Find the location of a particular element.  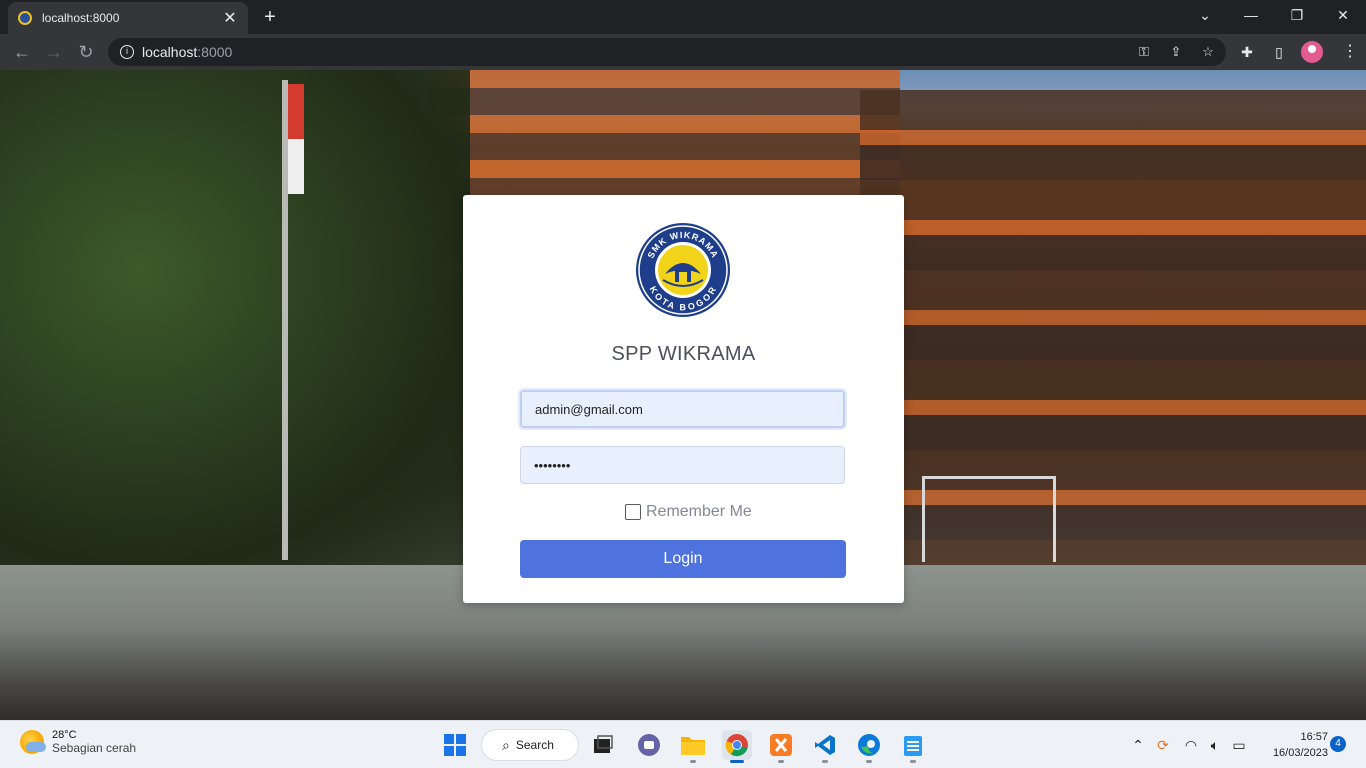

search-icon: ⌕ is located at coordinates (506, 744).